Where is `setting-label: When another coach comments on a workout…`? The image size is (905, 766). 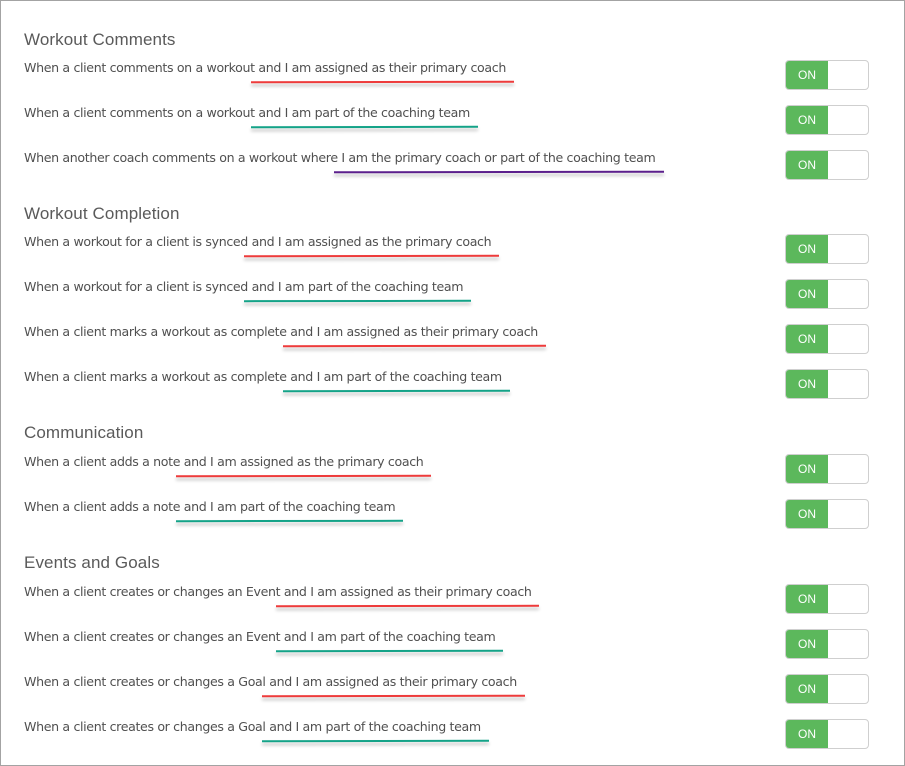
setting-label: When another coach comments on a workout… is located at coordinates (340, 158).